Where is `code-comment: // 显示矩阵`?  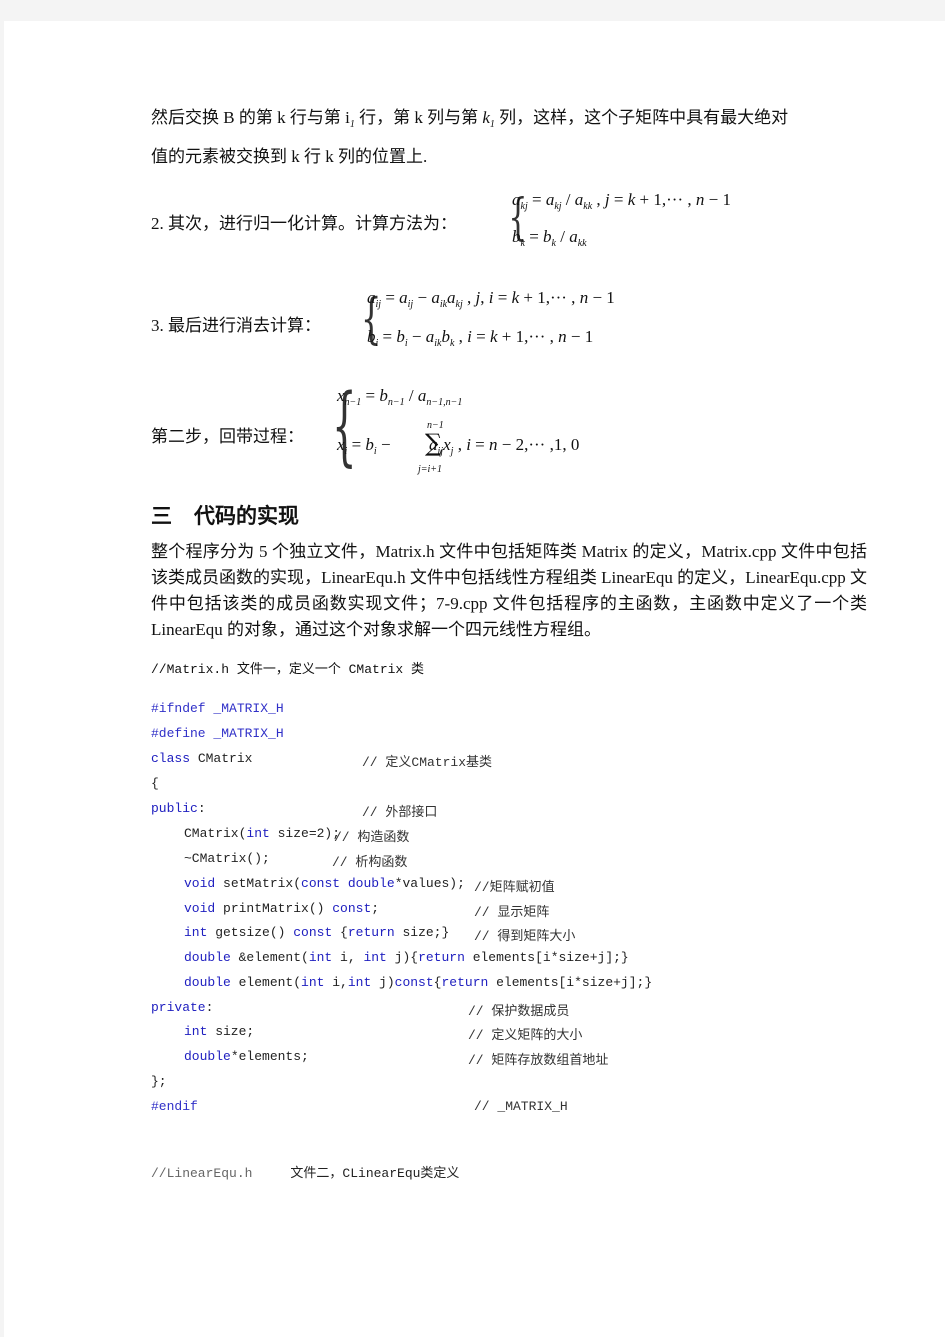 code-comment: // 显示矩阵 is located at coordinates (512, 912).